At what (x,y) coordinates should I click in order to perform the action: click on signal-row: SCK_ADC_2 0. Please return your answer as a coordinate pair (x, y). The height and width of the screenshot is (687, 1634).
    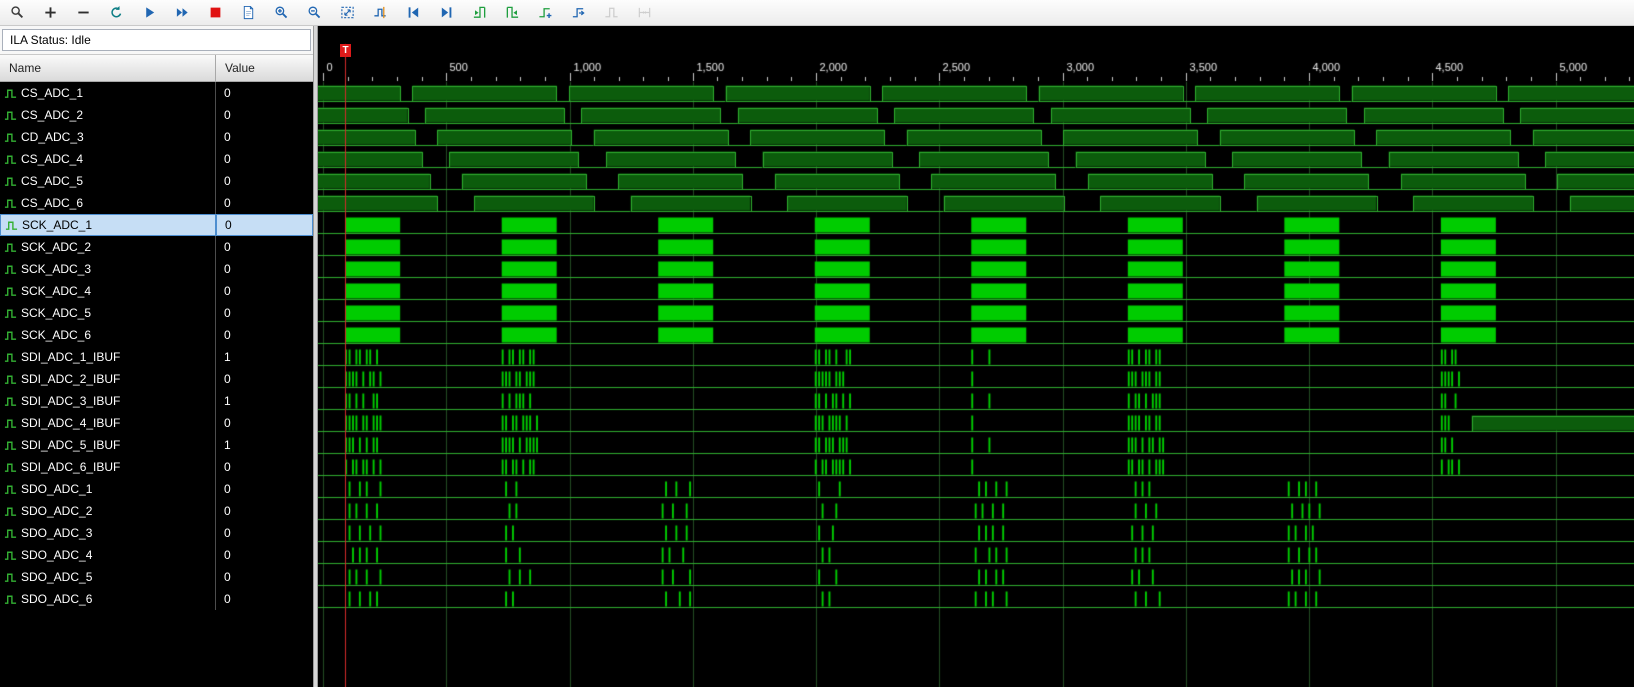
    Looking at the image, I should click on (156, 247).